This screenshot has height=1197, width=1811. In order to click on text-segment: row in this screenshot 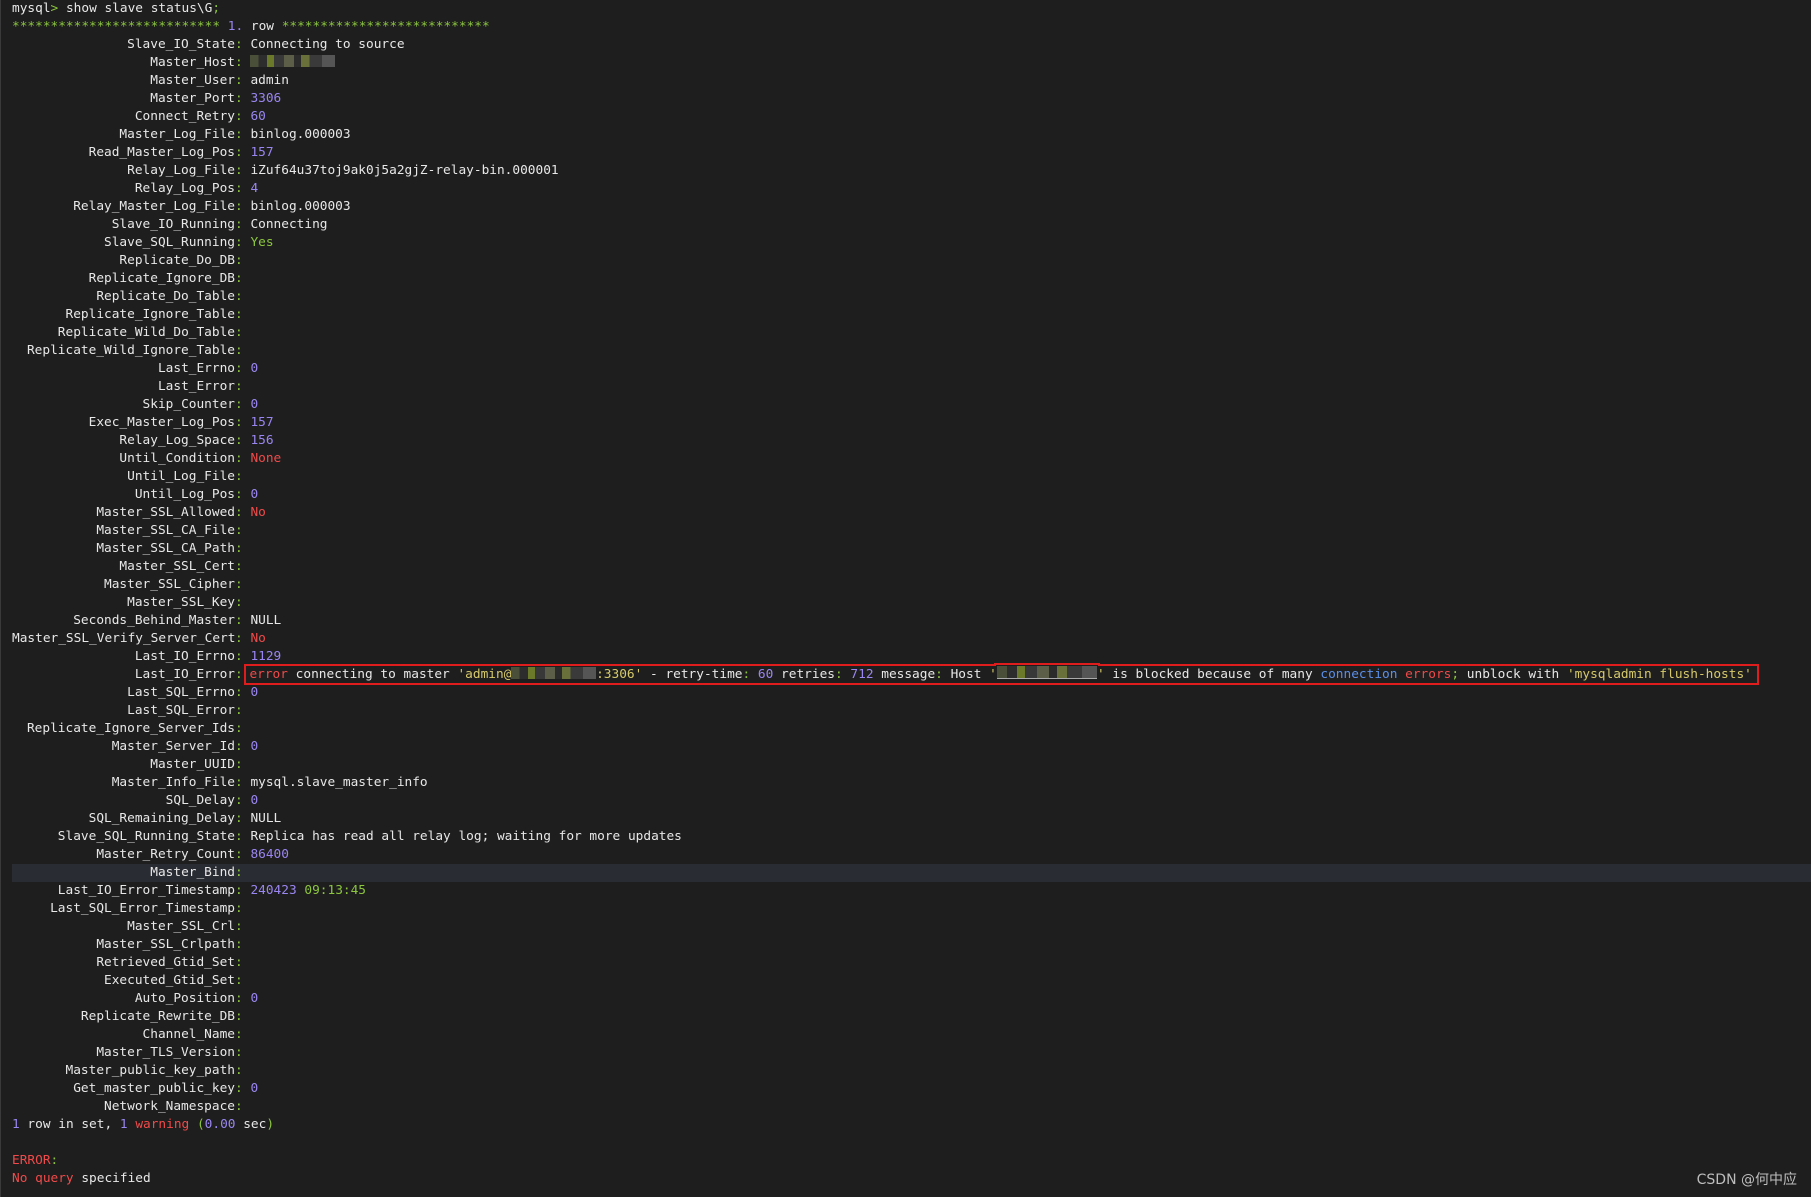, I will do `click(262, 26)`.